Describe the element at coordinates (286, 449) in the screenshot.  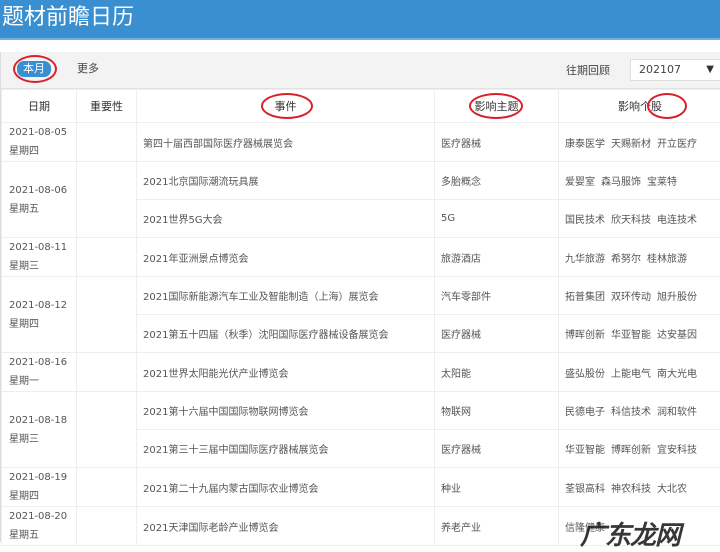
I see `event-cell: 2021第三十三届中国国际医疗器械展览会` at that location.